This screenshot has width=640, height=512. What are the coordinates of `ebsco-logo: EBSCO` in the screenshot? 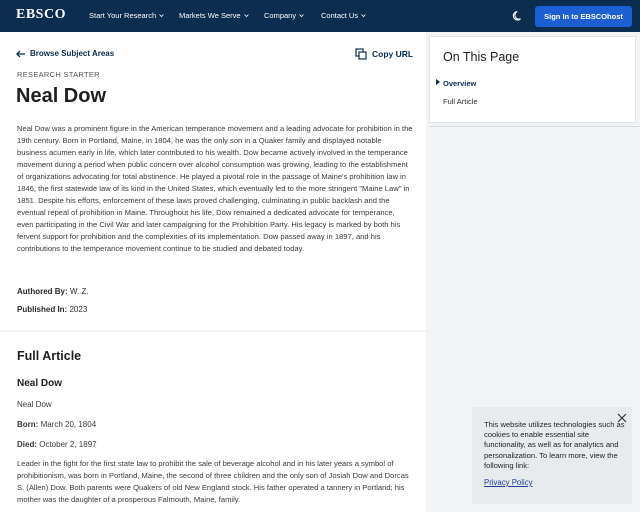 It's located at (41, 15).